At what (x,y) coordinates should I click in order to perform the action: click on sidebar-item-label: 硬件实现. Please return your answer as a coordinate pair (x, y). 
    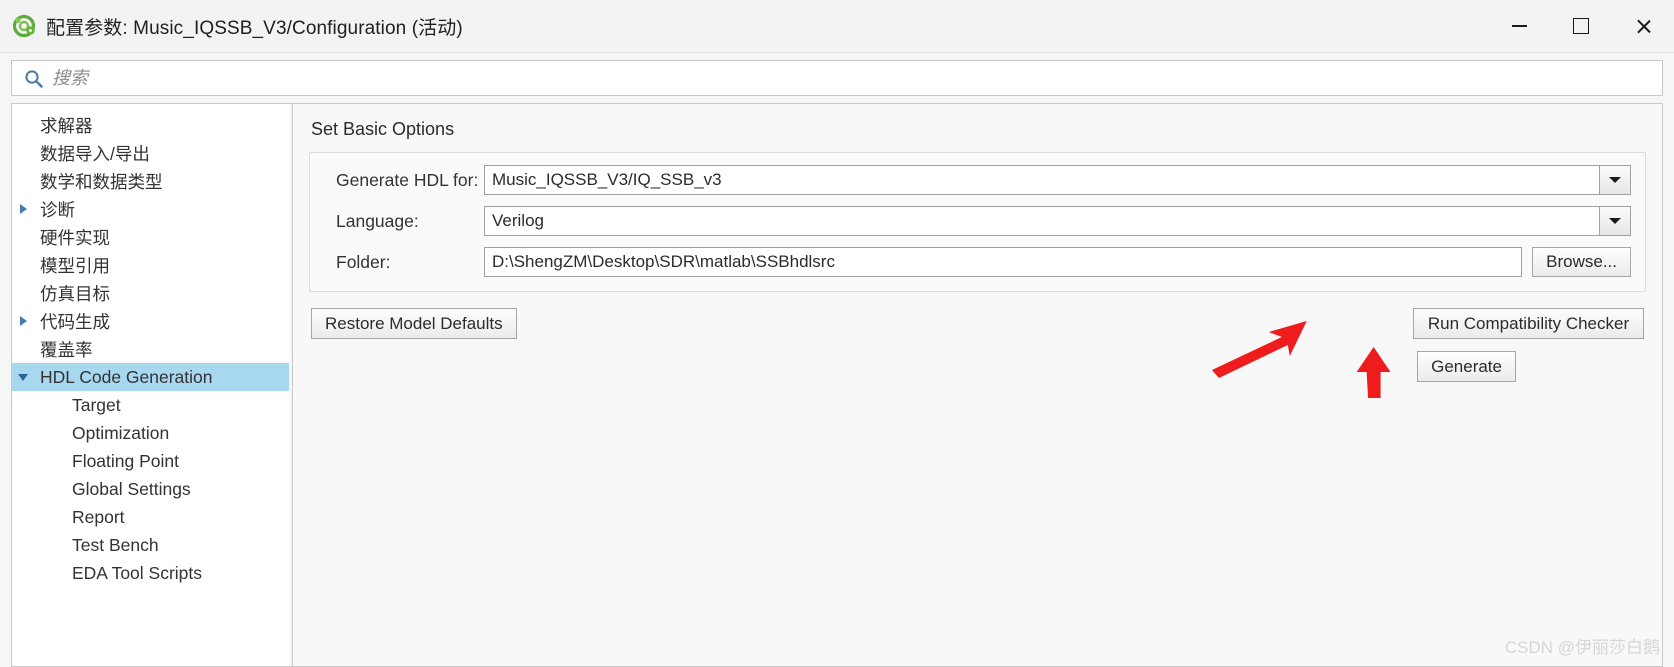
    Looking at the image, I should click on (75, 237).